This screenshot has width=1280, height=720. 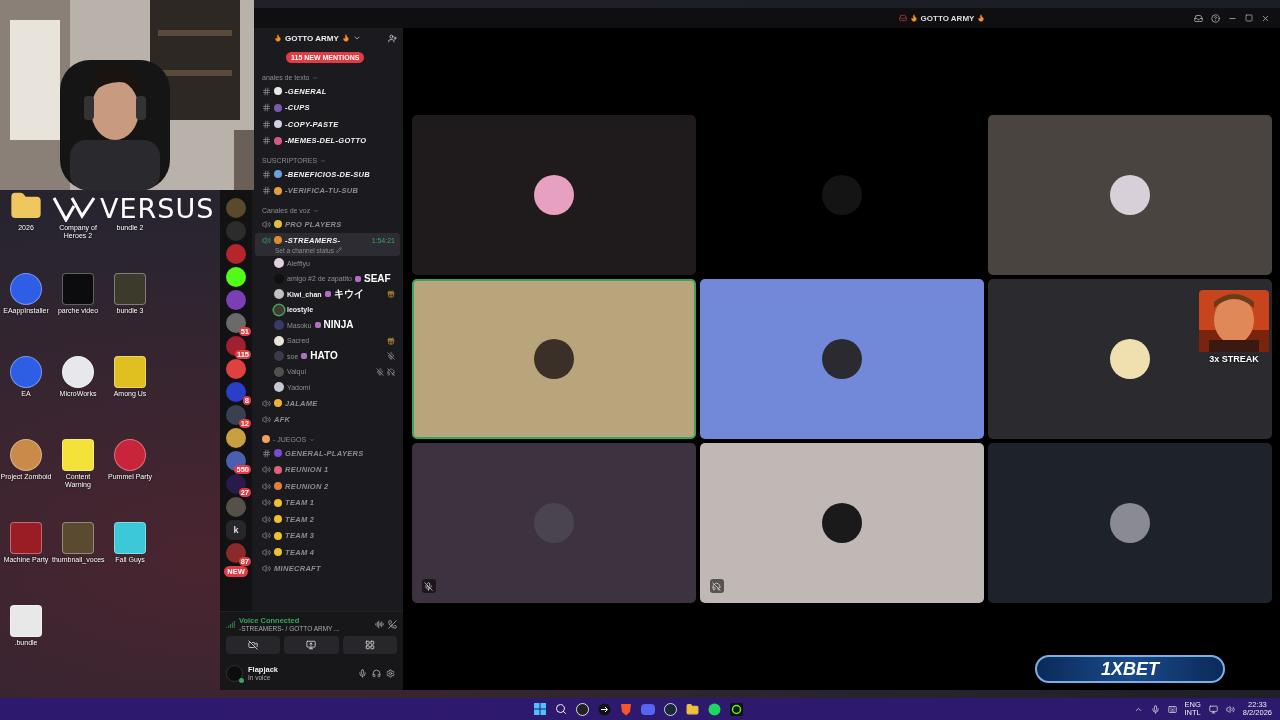 What do you see at coordinates (1130, 669) in the screenshot?
I see `sponsor-logo: 1XBET` at bounding box center [1130, 669].